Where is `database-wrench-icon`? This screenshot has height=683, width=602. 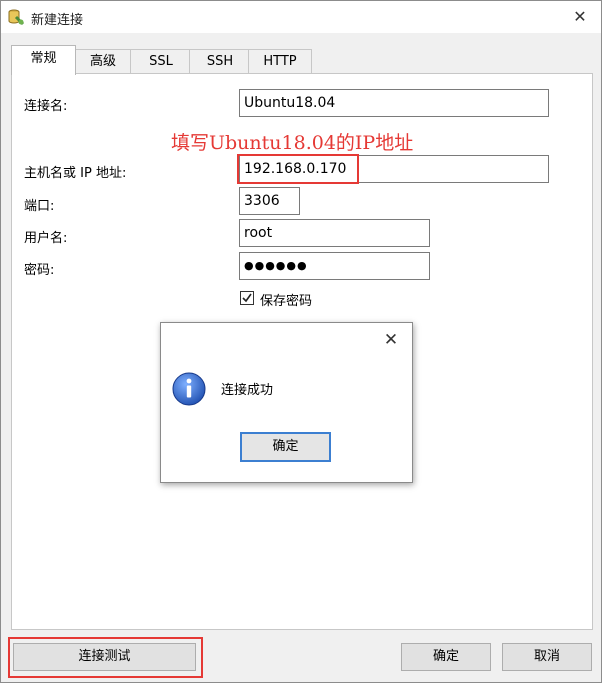 database-wrench-icon is located at coordinates (16, 17).